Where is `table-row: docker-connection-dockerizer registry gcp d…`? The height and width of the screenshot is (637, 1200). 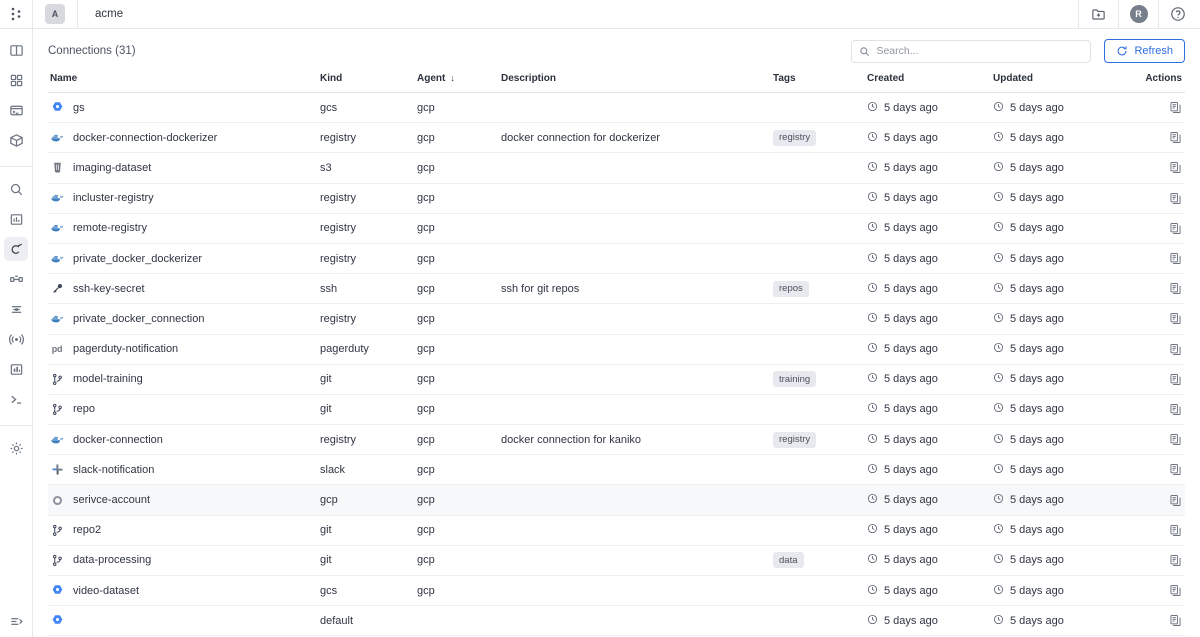
table-row: docker-connection-dockerizer registry gcp d… is located at coordinates (616, 138).